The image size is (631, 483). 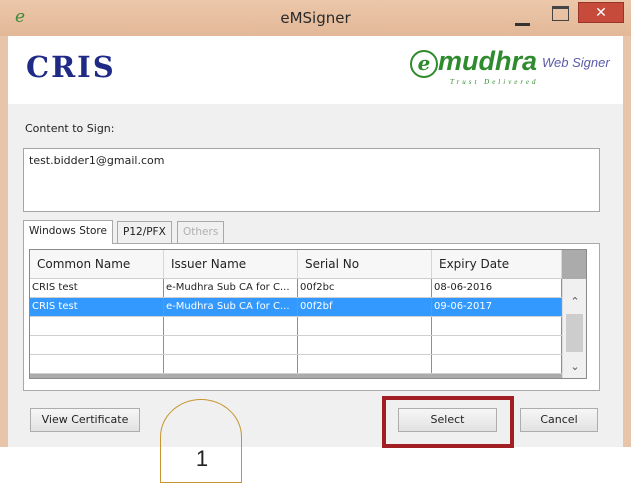 I want to click on cell-expiry: 09-06-2017, so click(x=497, y=307).